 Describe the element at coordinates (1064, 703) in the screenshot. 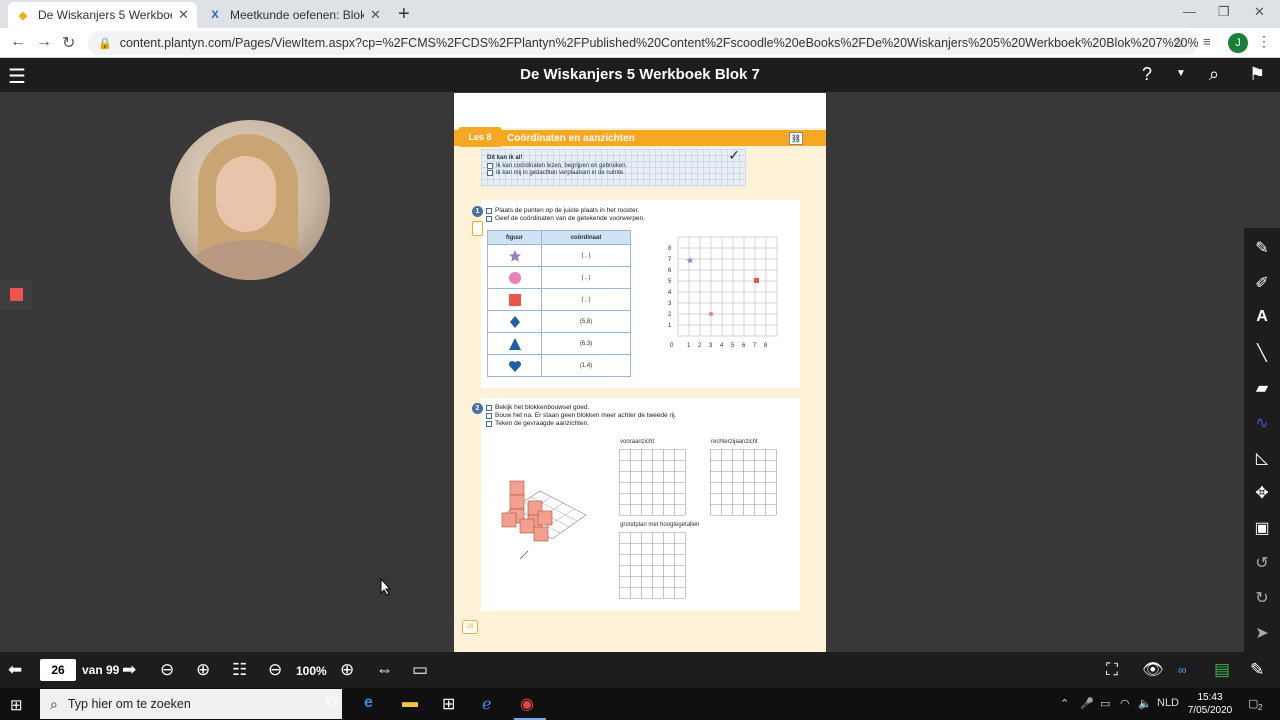

I see `tray-chevron-icon: ⌃` at that location.